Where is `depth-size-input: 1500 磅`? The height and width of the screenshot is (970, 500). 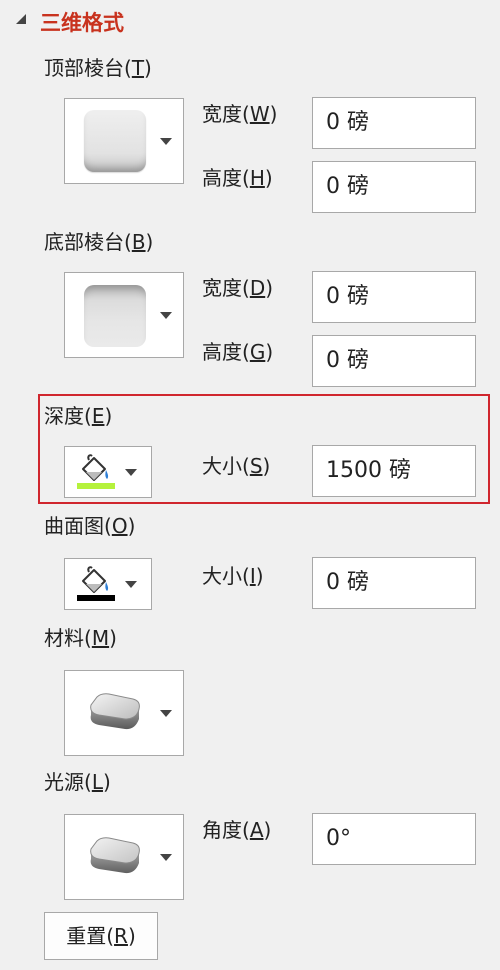
depth-size-input: 1500 磅 is located at coordinates (394, 471).